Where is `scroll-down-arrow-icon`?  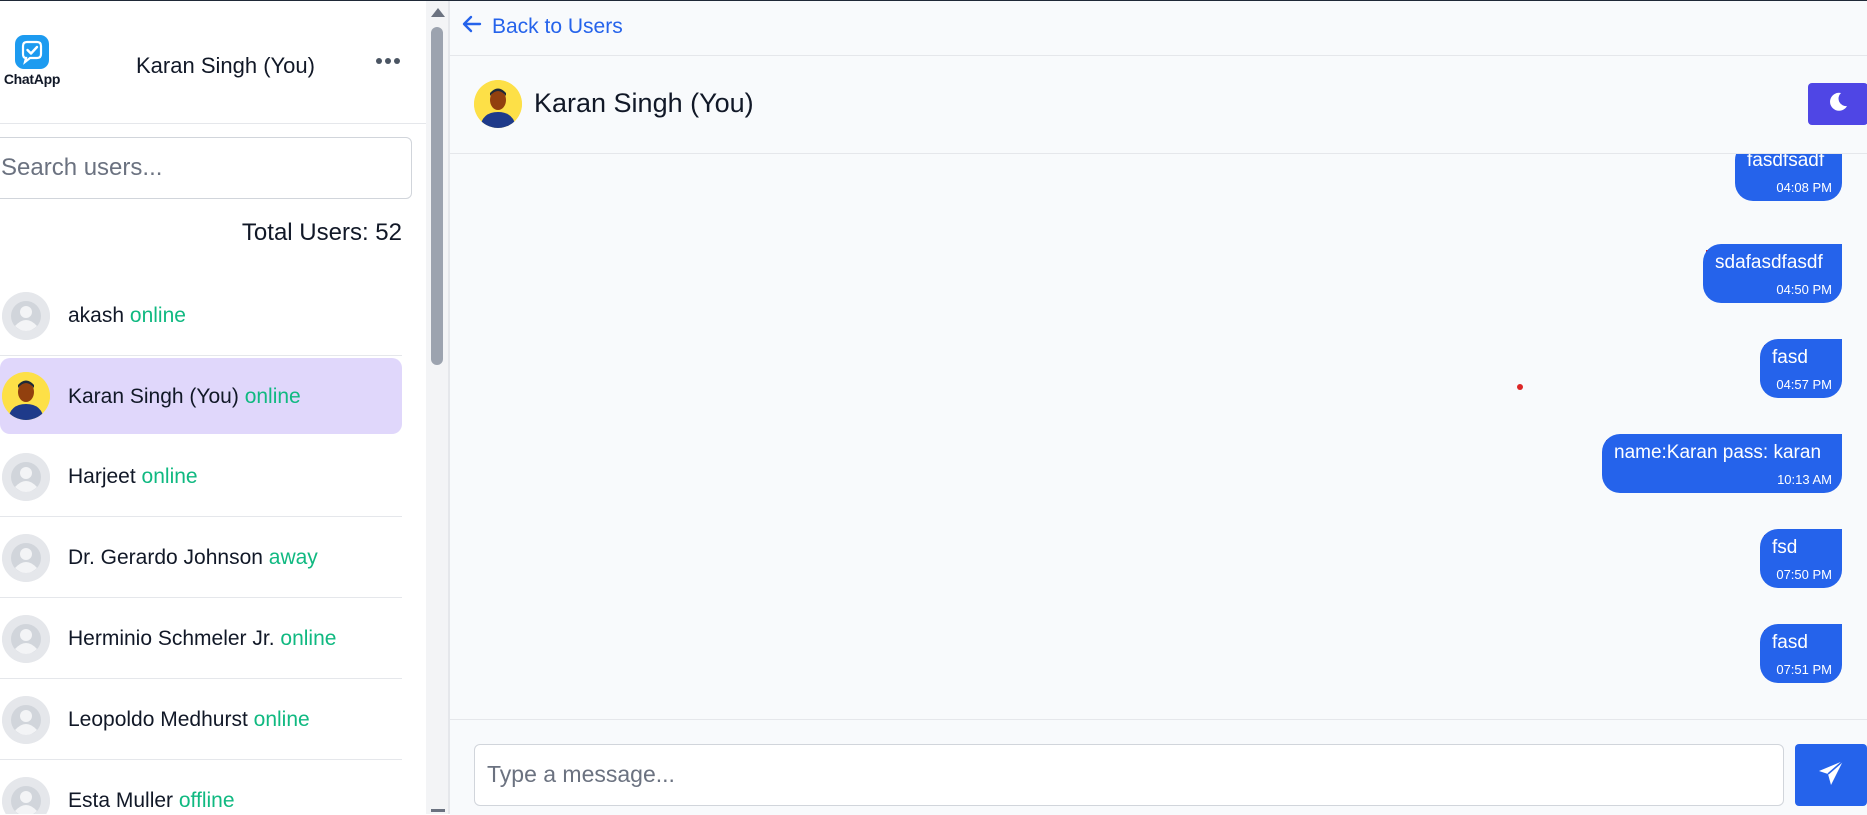 scroll-down-arrow-icon is located at coordinates (438, 810).